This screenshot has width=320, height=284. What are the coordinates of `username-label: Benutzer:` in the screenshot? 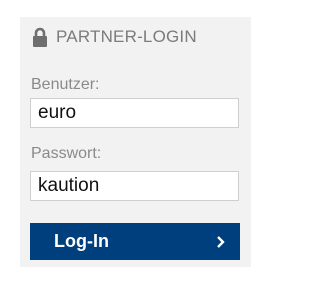 It's located at (65, 84).